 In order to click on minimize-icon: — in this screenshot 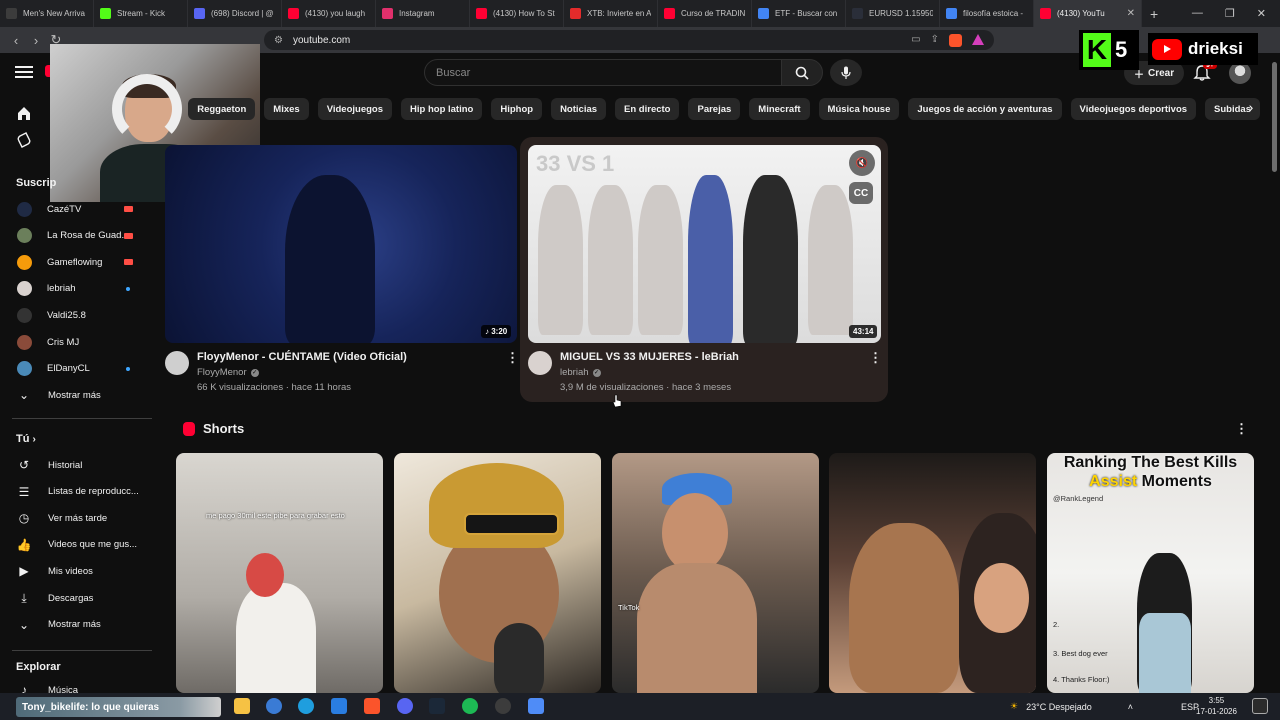, I will do `click(1197, 13)`.